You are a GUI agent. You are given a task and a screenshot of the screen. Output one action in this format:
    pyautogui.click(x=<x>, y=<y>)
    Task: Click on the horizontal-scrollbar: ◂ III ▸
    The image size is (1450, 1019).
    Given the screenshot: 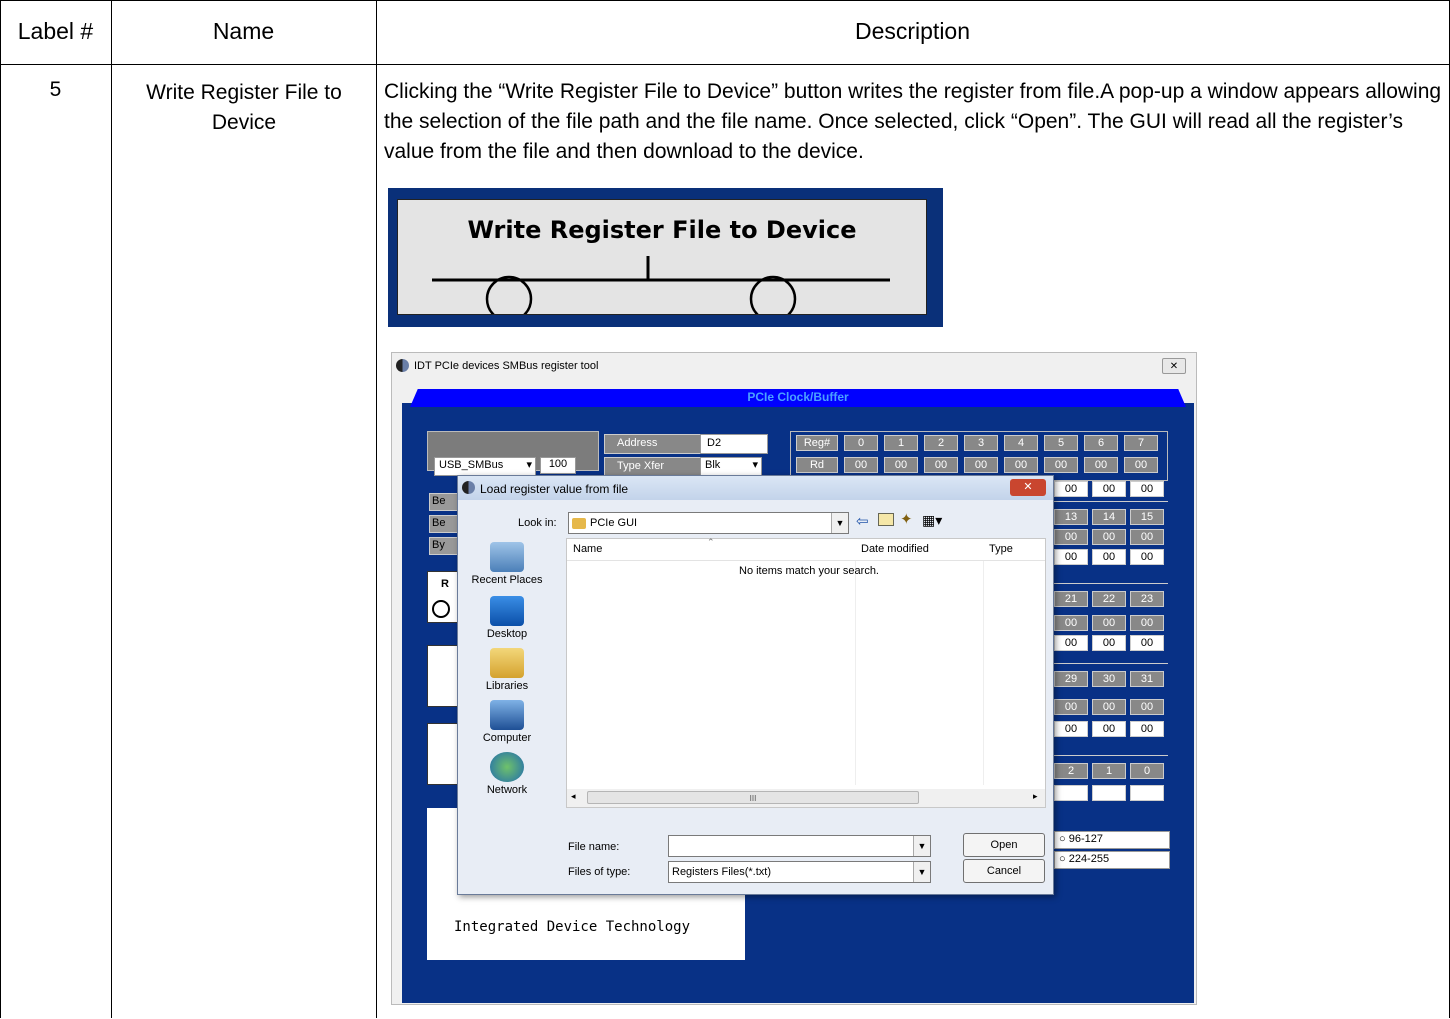 What is the action you would take?
    pyautogui.click(x=806, y=798)
    